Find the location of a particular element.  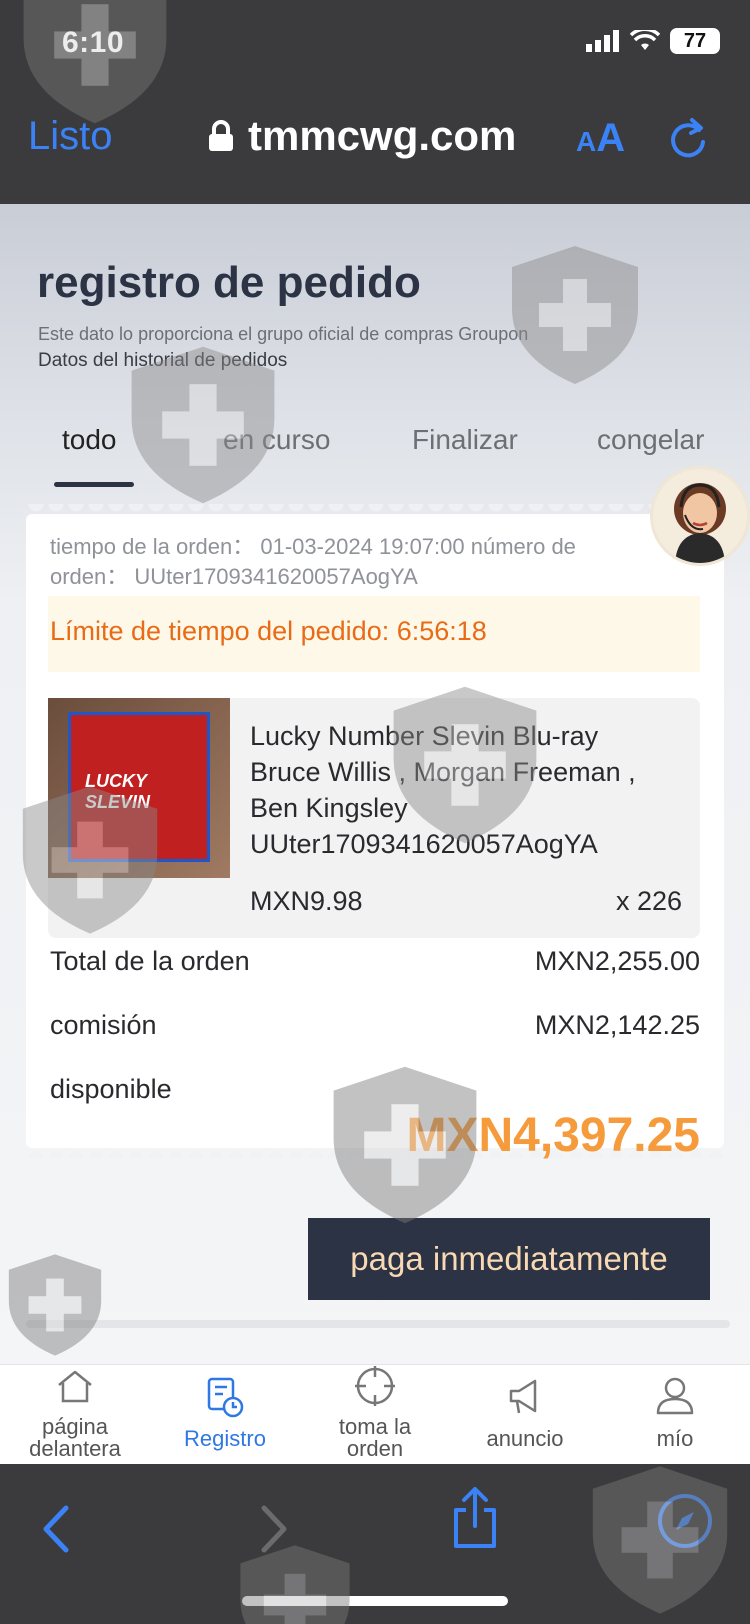

done-button: Listo is located at coordinates (70, 136).